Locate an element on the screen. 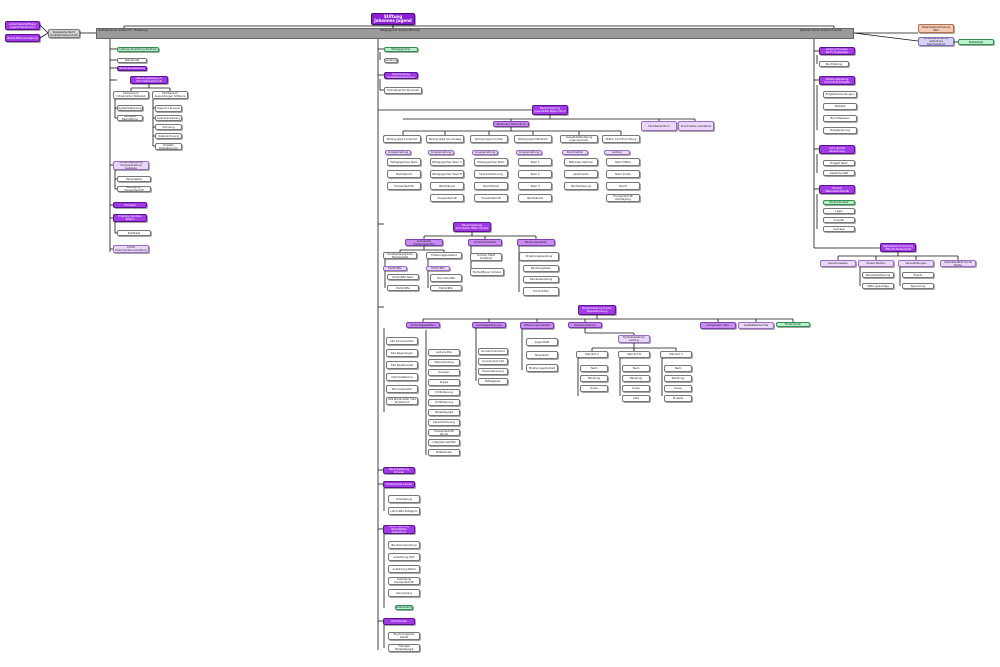  region-a-sub-node: Stationäre Hilfen Nord is located at coordinates (511, 124).